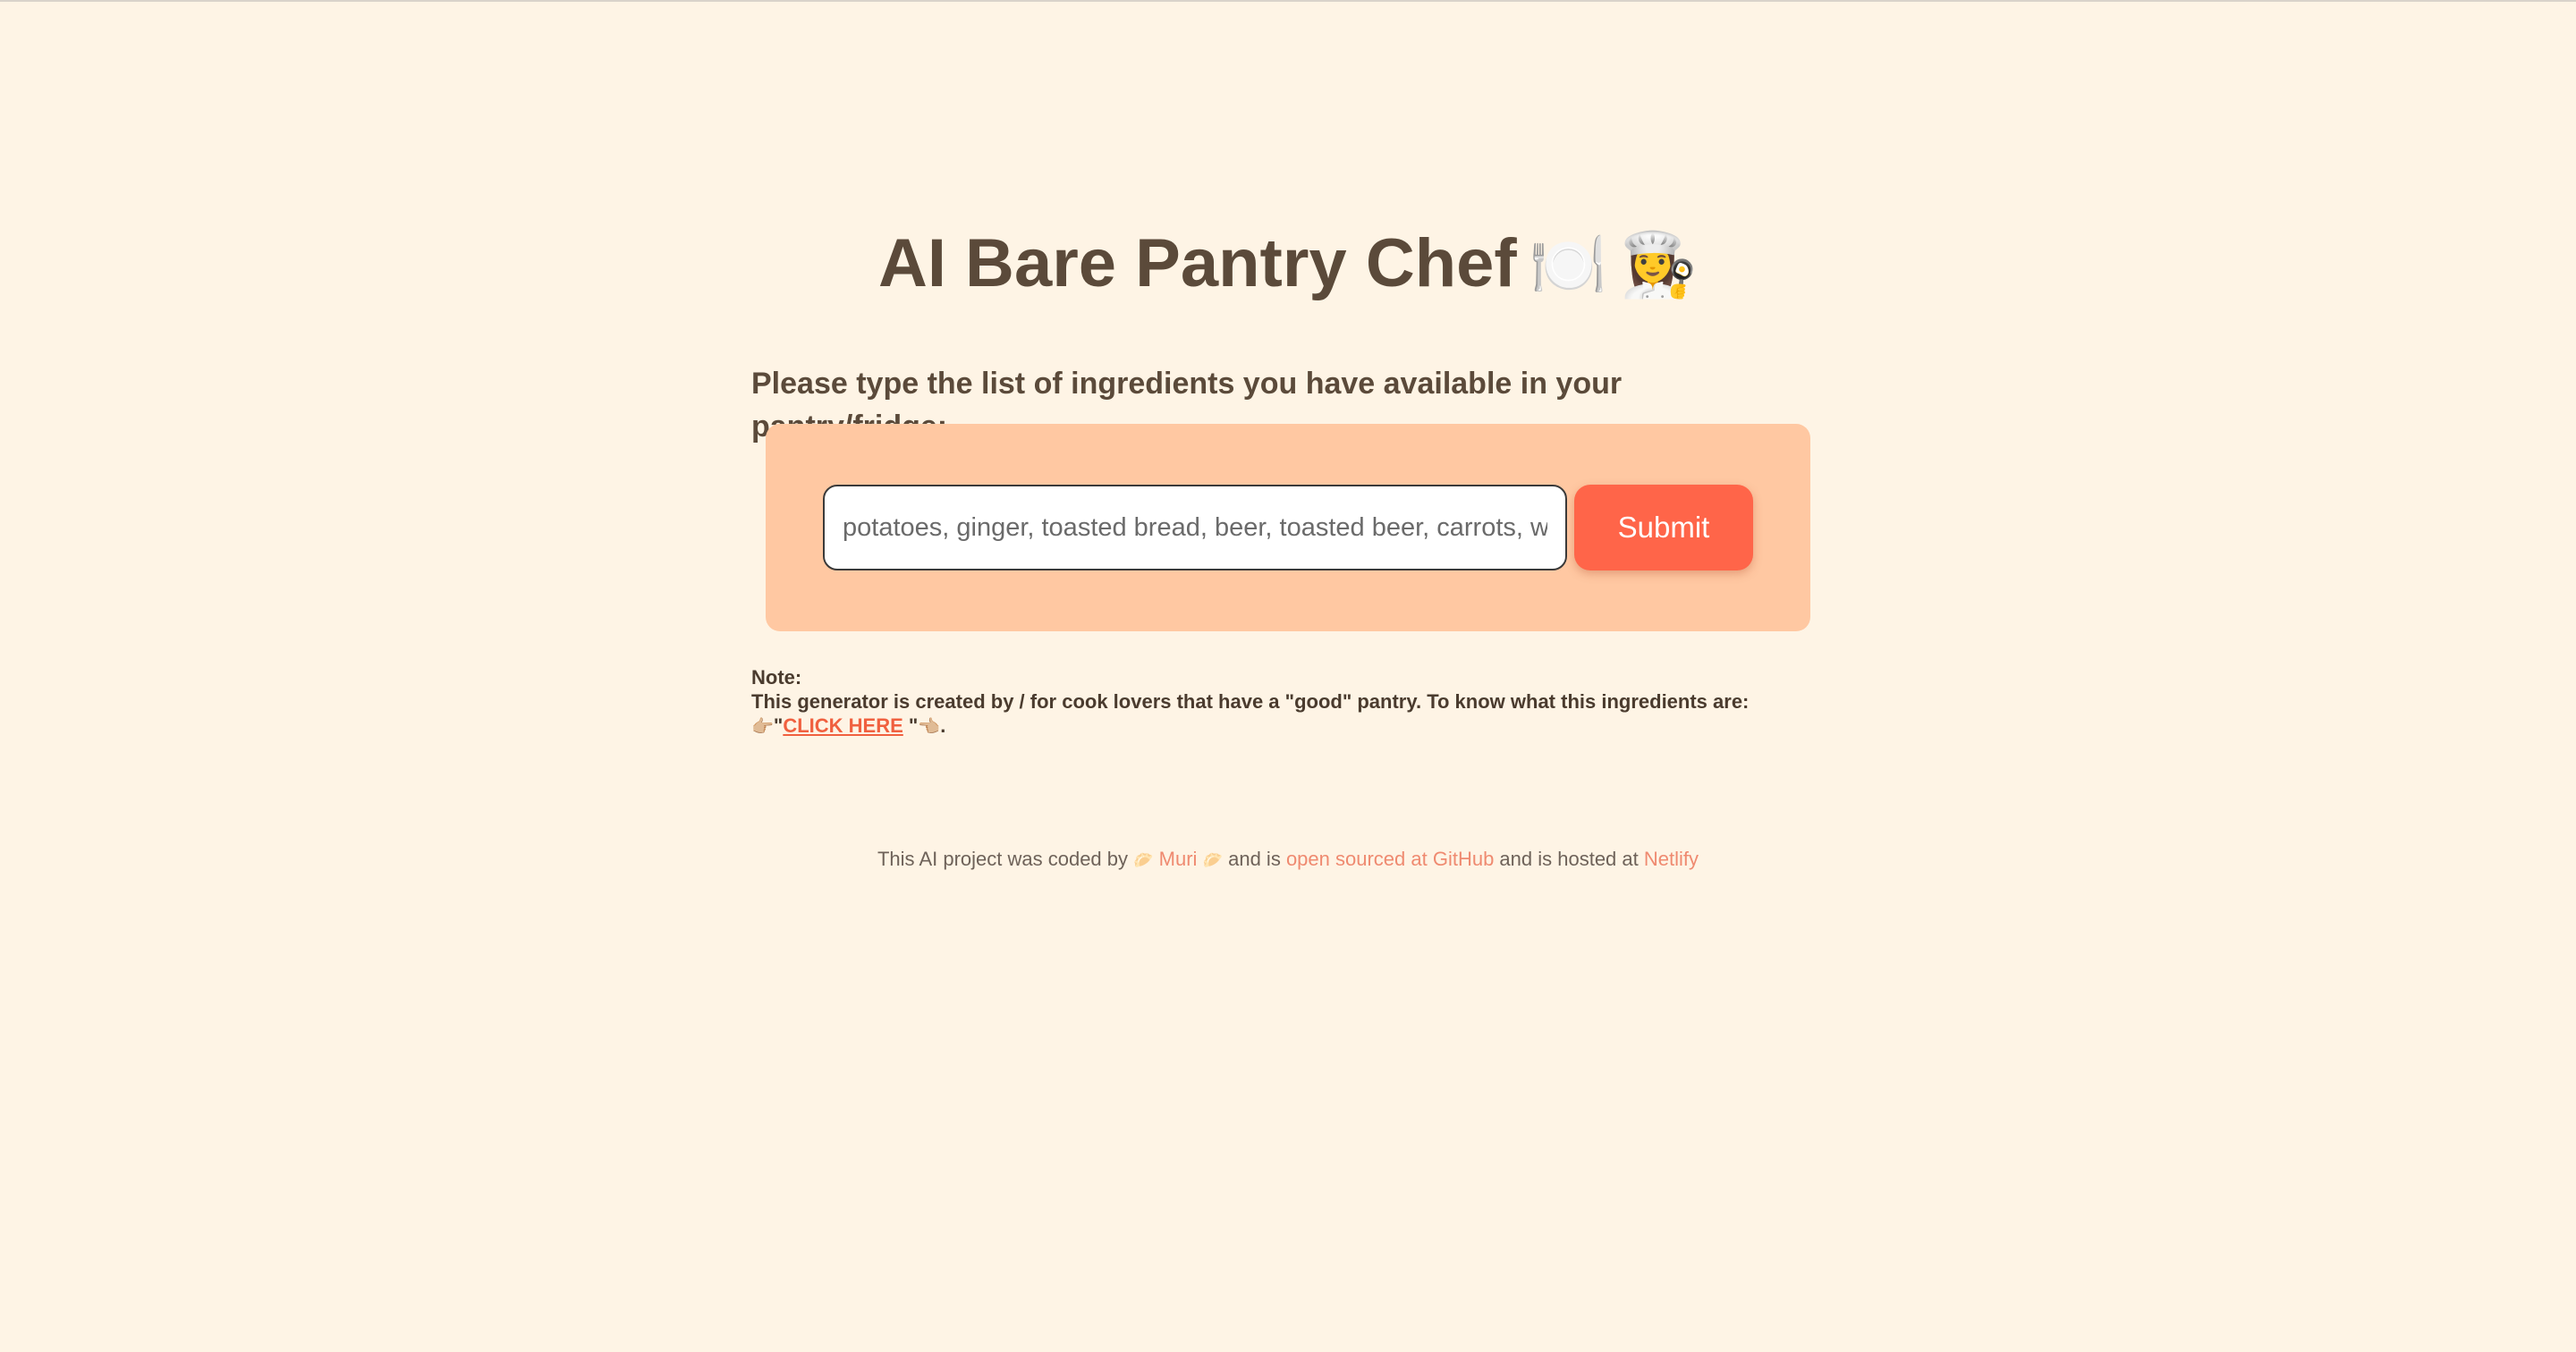 The height and width of the screenshot is (1352, 2576). I want to click on submit-button: Submit, so click(1663, 527).